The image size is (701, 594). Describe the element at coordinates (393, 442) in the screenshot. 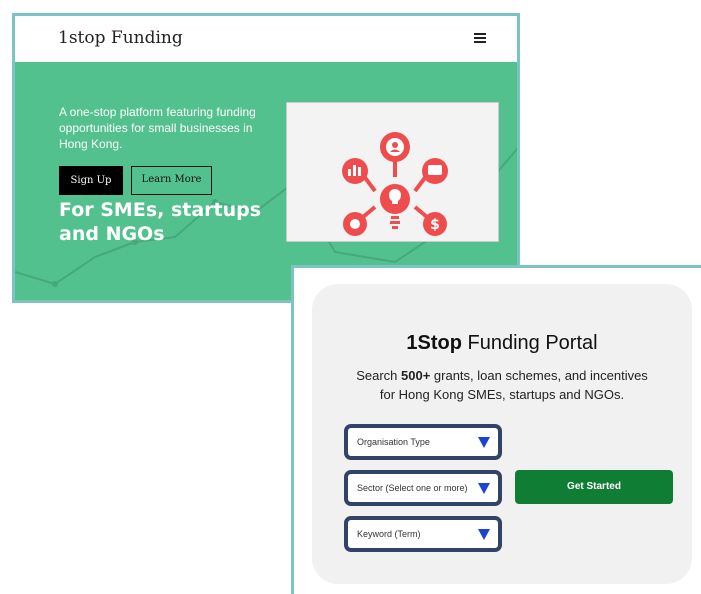

I see `select-label: Organisation Type` at that location.